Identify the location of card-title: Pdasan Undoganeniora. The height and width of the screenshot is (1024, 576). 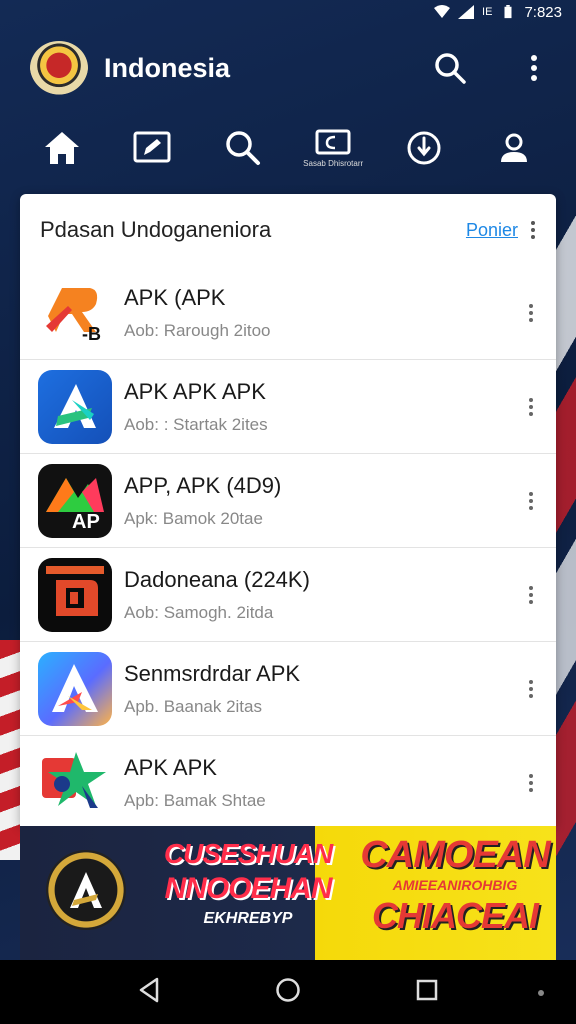
(156, 229).